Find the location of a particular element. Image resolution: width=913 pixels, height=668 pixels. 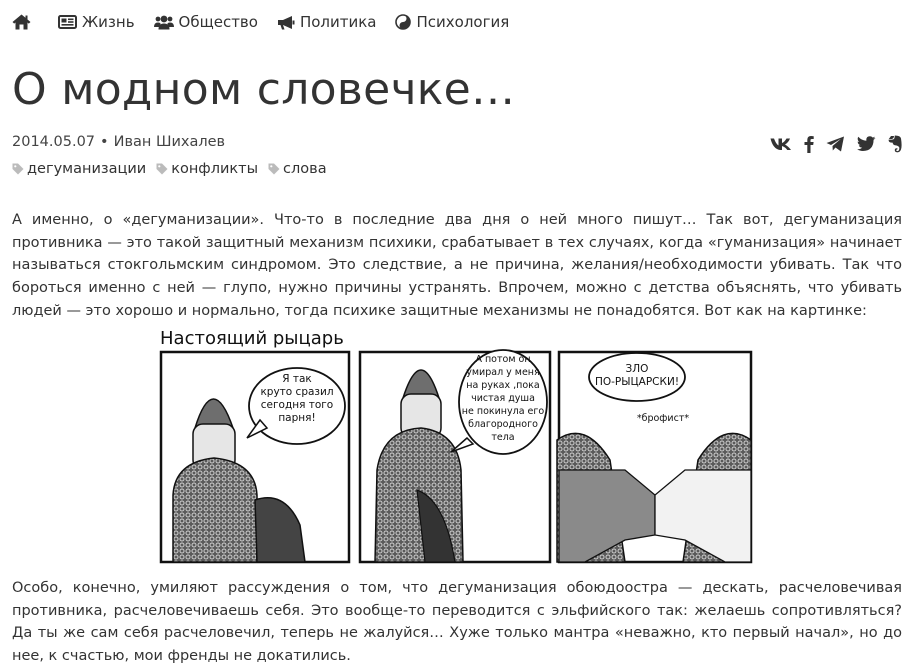

nav-item-zhizn: Жизнь is located at coordinates (96, 22).